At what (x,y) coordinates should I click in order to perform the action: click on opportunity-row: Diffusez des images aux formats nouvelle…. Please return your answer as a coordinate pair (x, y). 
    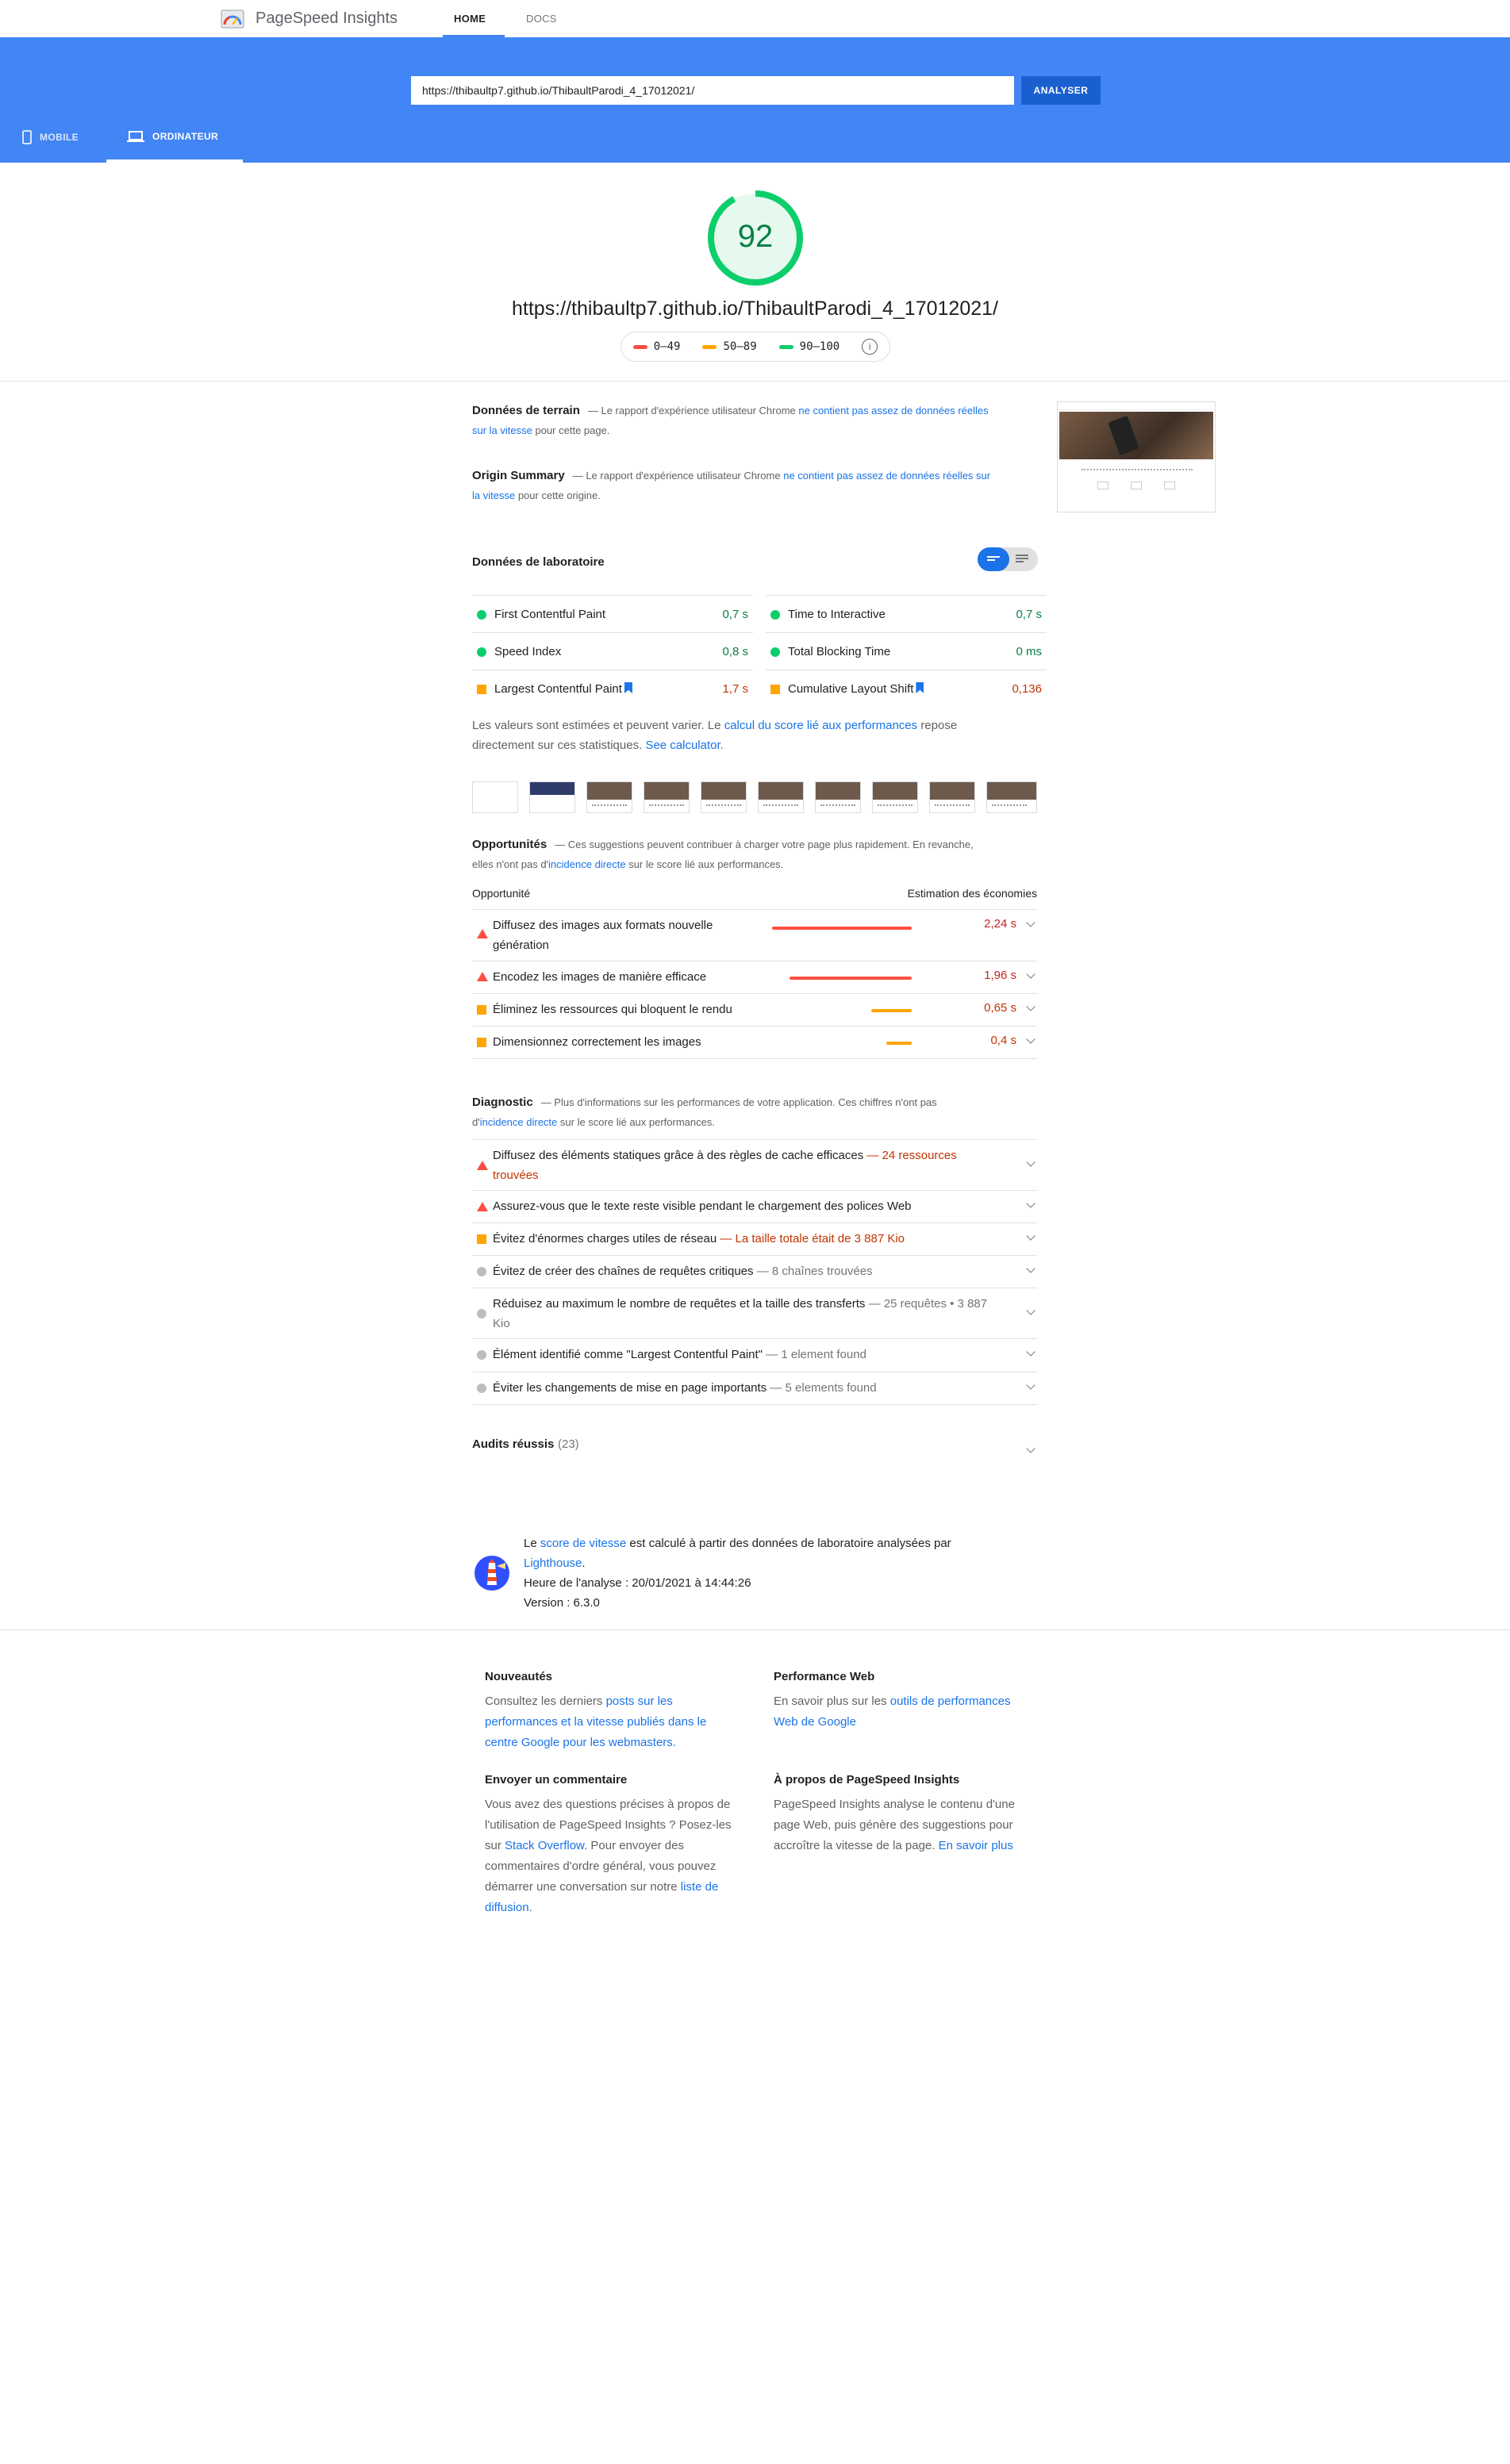
    Looking at the image, I should click on (755, 935).